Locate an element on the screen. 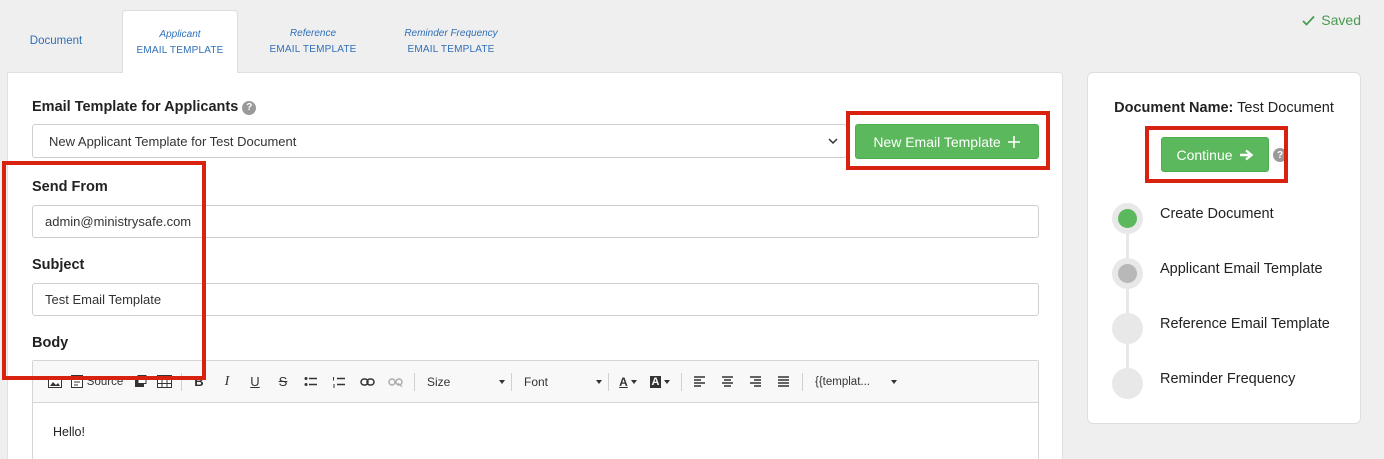 This screenshot has width=1384, height=459. plus-icon is located at coordinates (1013, 141).